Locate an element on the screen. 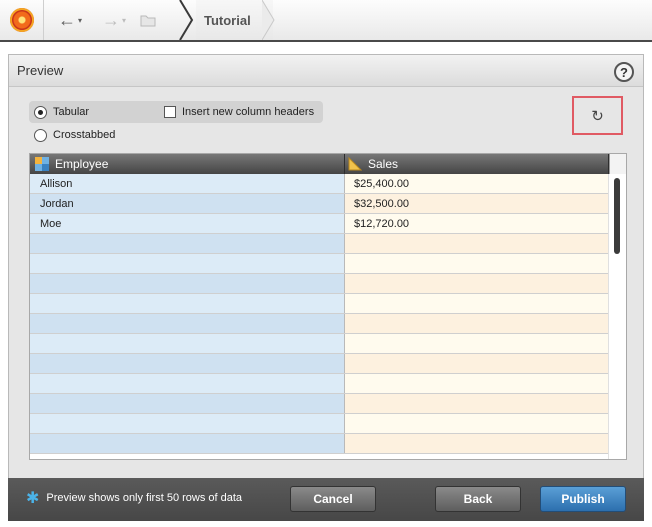 The width and height of the screenshot is (652, 527). table-row: Moe $12,720.00 is located at coordinates (319, 224).